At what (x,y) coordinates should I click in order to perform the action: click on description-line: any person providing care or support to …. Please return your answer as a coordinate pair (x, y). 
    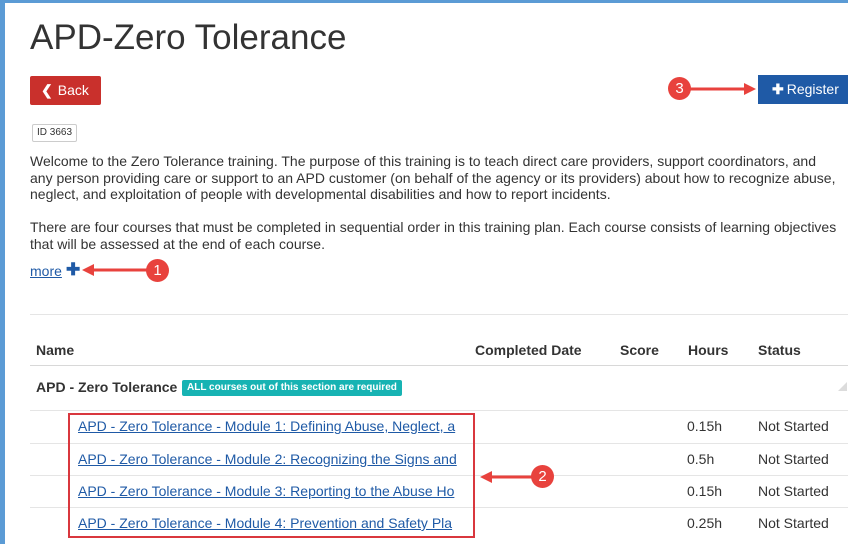
    Looking at the image, I should click on (433, 177).